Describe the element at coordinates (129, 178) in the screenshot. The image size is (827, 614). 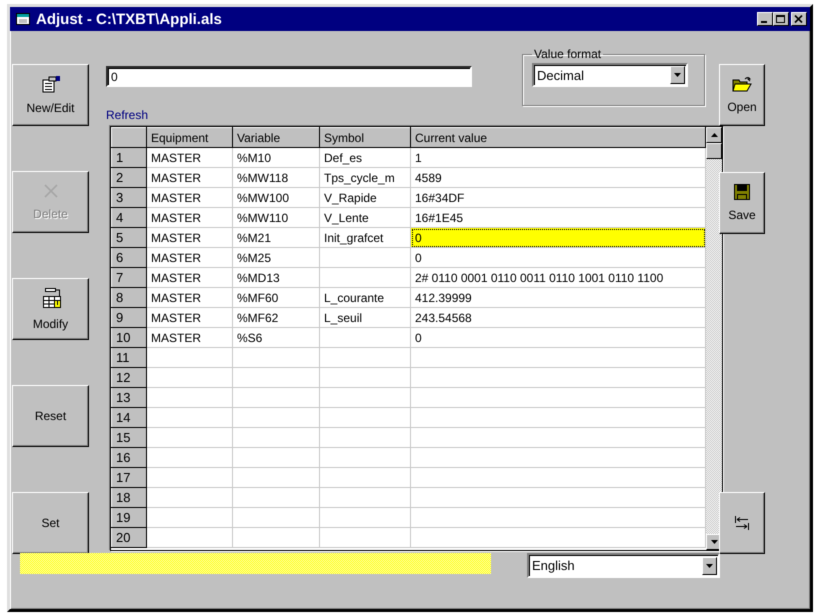
I see `row-header: 2` at that location.